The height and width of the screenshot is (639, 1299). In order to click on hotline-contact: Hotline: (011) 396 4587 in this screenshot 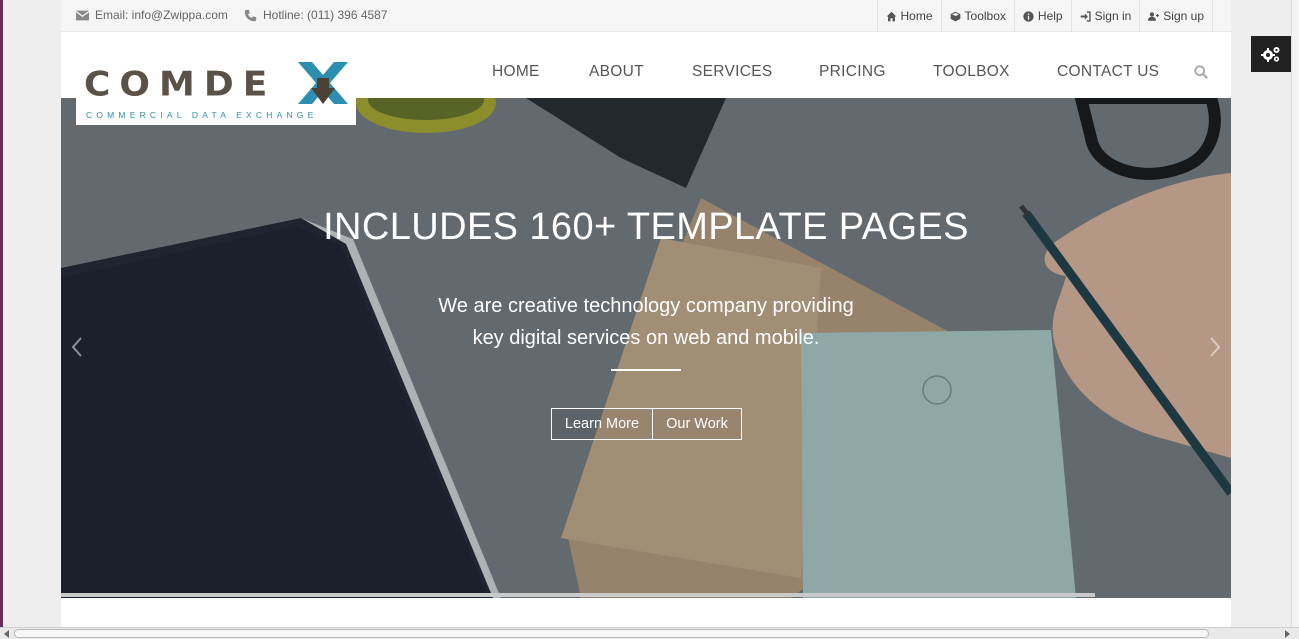, I will do `click(316, 15)`.